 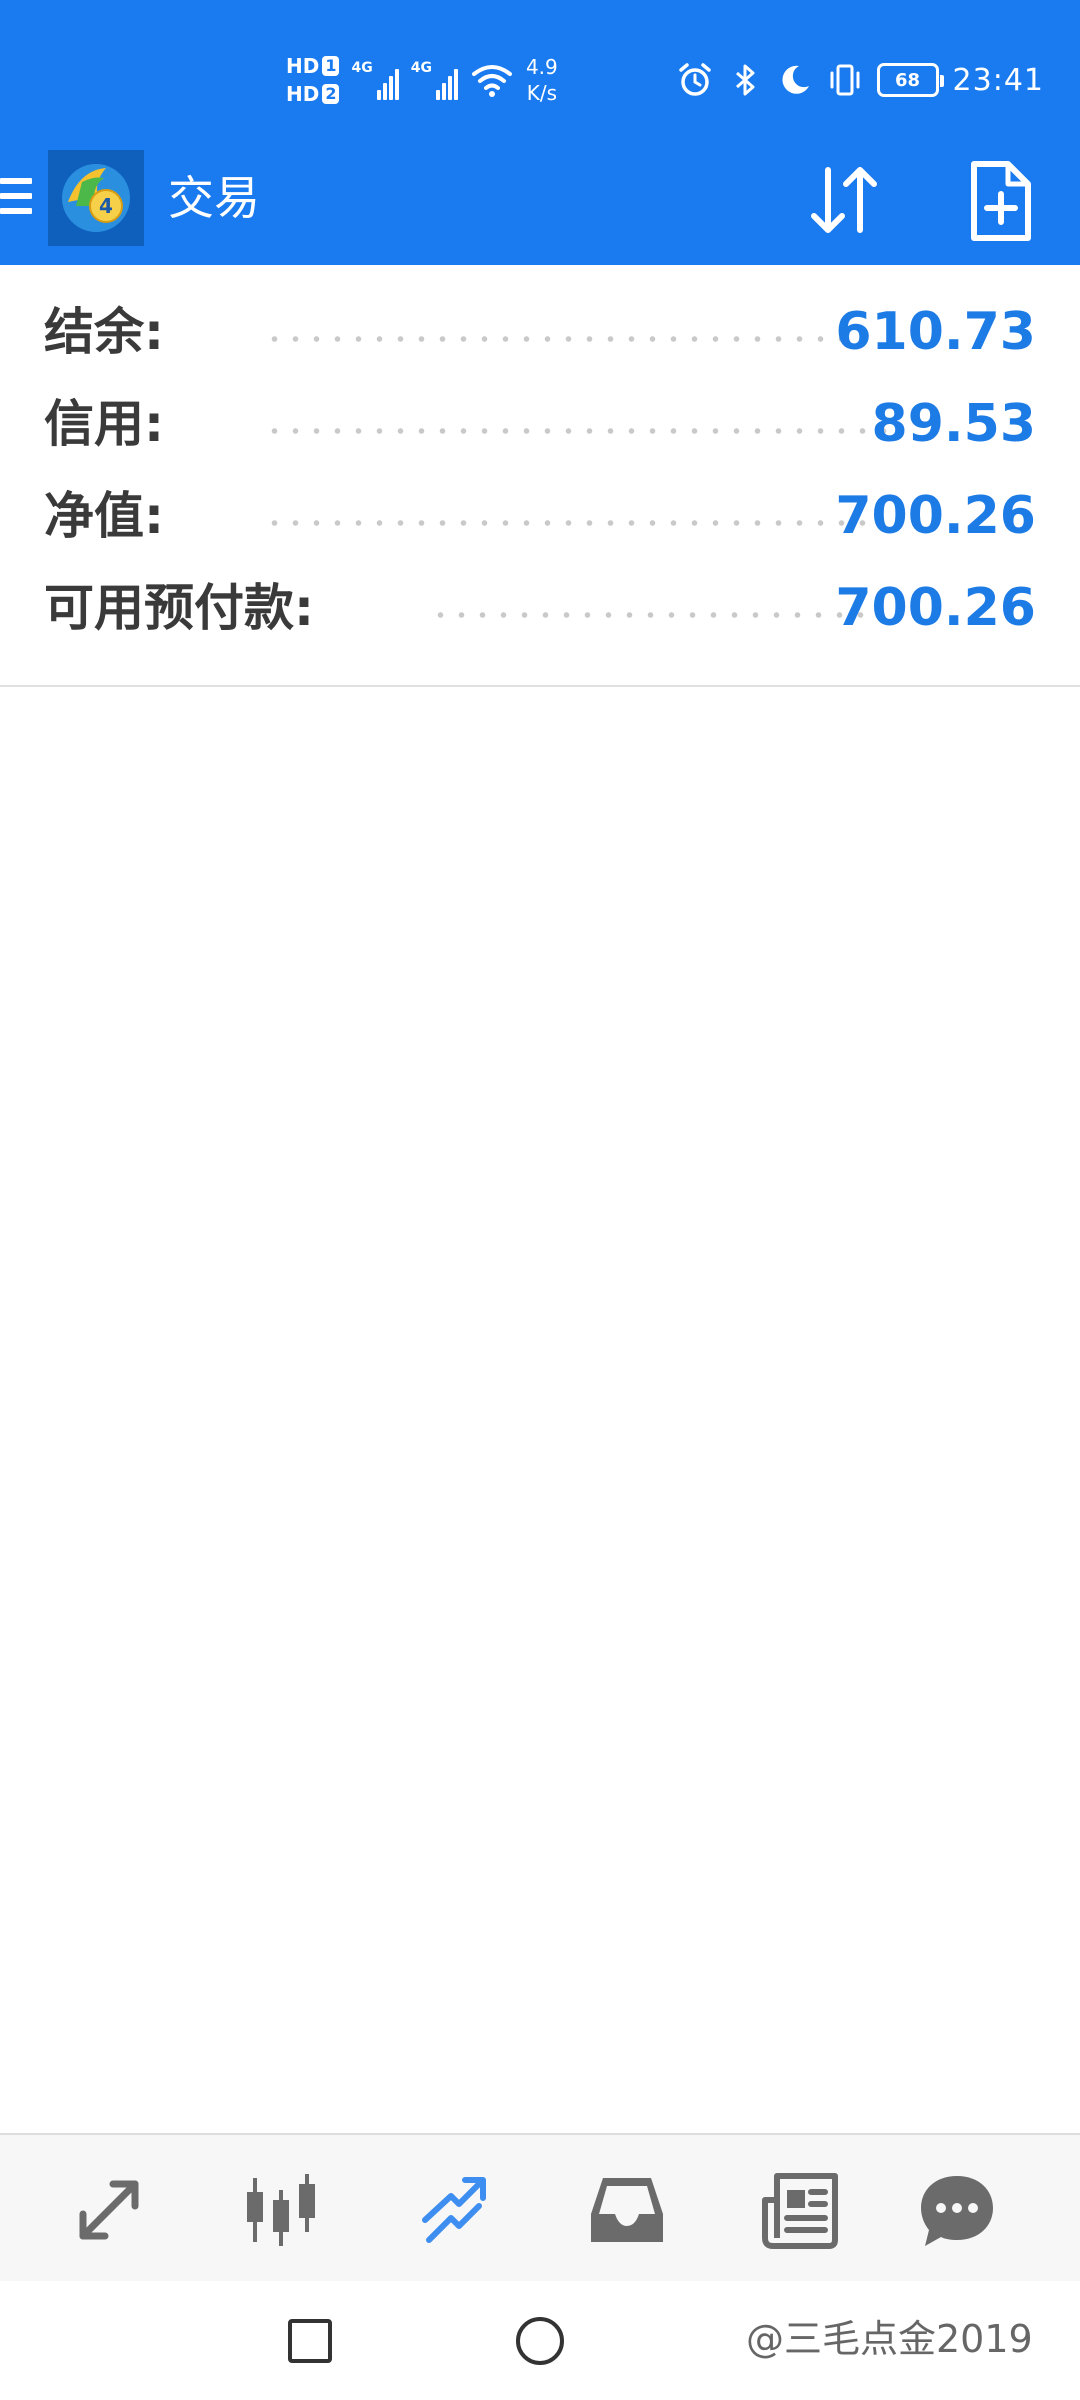 What do you see at coordinates (106, 206) in the screenshot?
I see `svg-text: 4` at bounding box center [106, 206].